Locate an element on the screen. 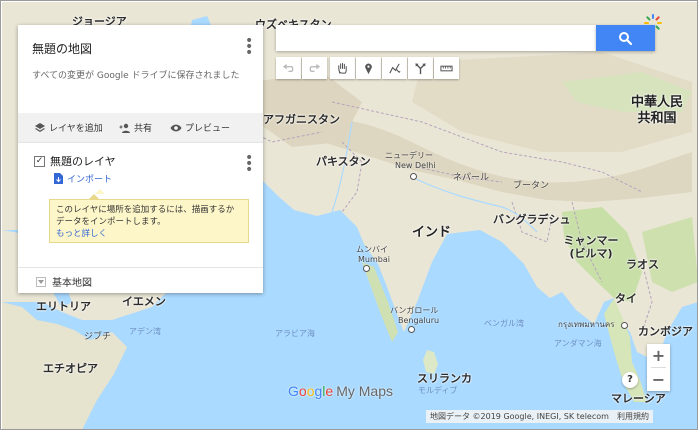 The image size is (698, 430). add-marker-button is located at coordinates (368, 68).